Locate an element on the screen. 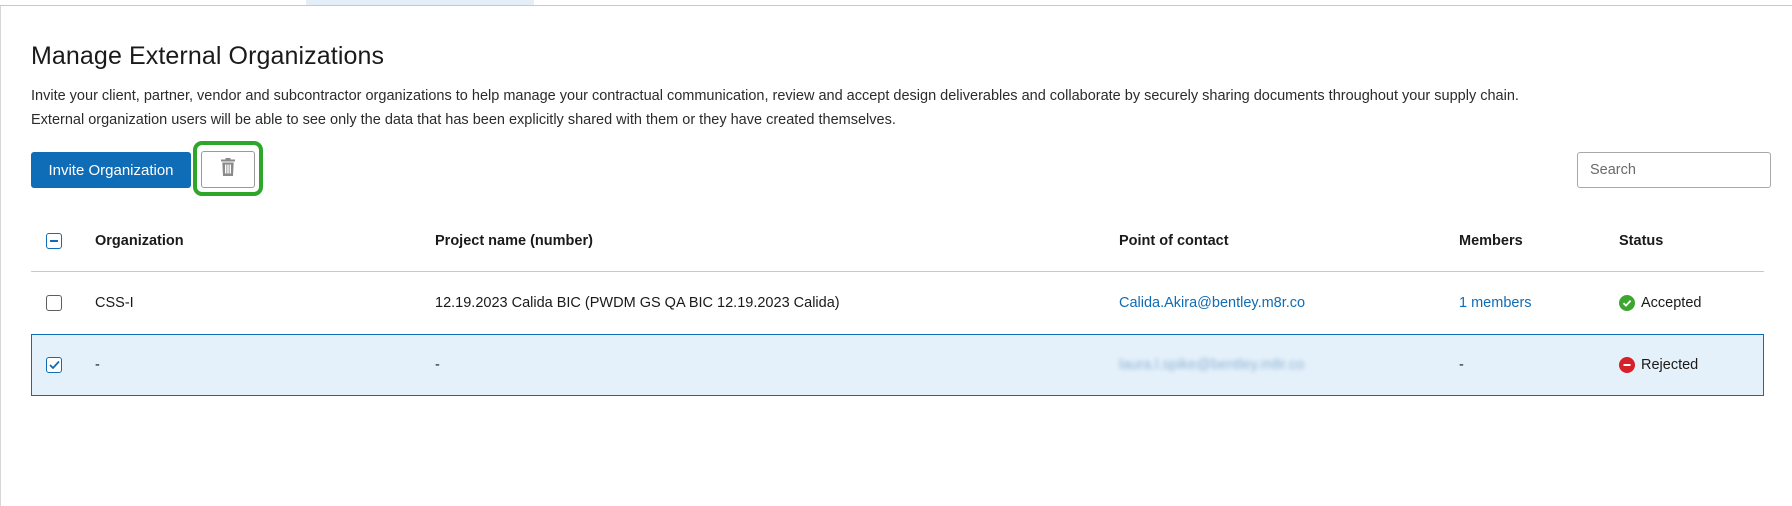 The width and height of the screenshot is (1792, 506). members-link: 1 members is located at coordinates (1495, 303).